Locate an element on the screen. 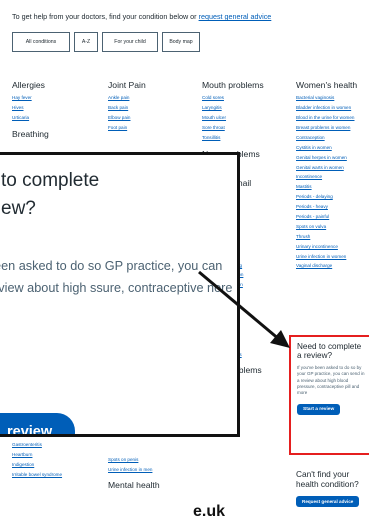 Image resolution: width=369 pixels, height=521 pixels. filter-body-map-button: Body map is located at coordinates (181, 42).